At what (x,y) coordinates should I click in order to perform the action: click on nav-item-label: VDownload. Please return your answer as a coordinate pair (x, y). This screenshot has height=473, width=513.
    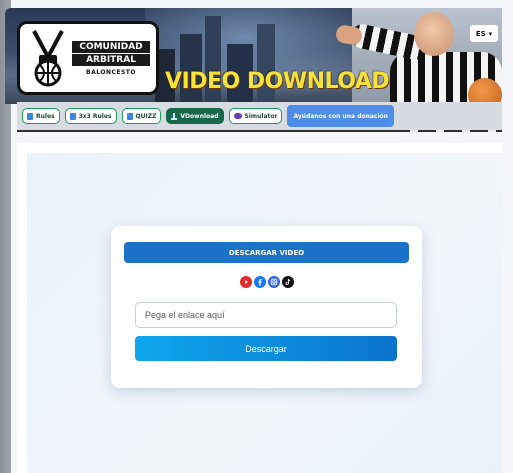
    Looking at the image, I should click on (199, 116).